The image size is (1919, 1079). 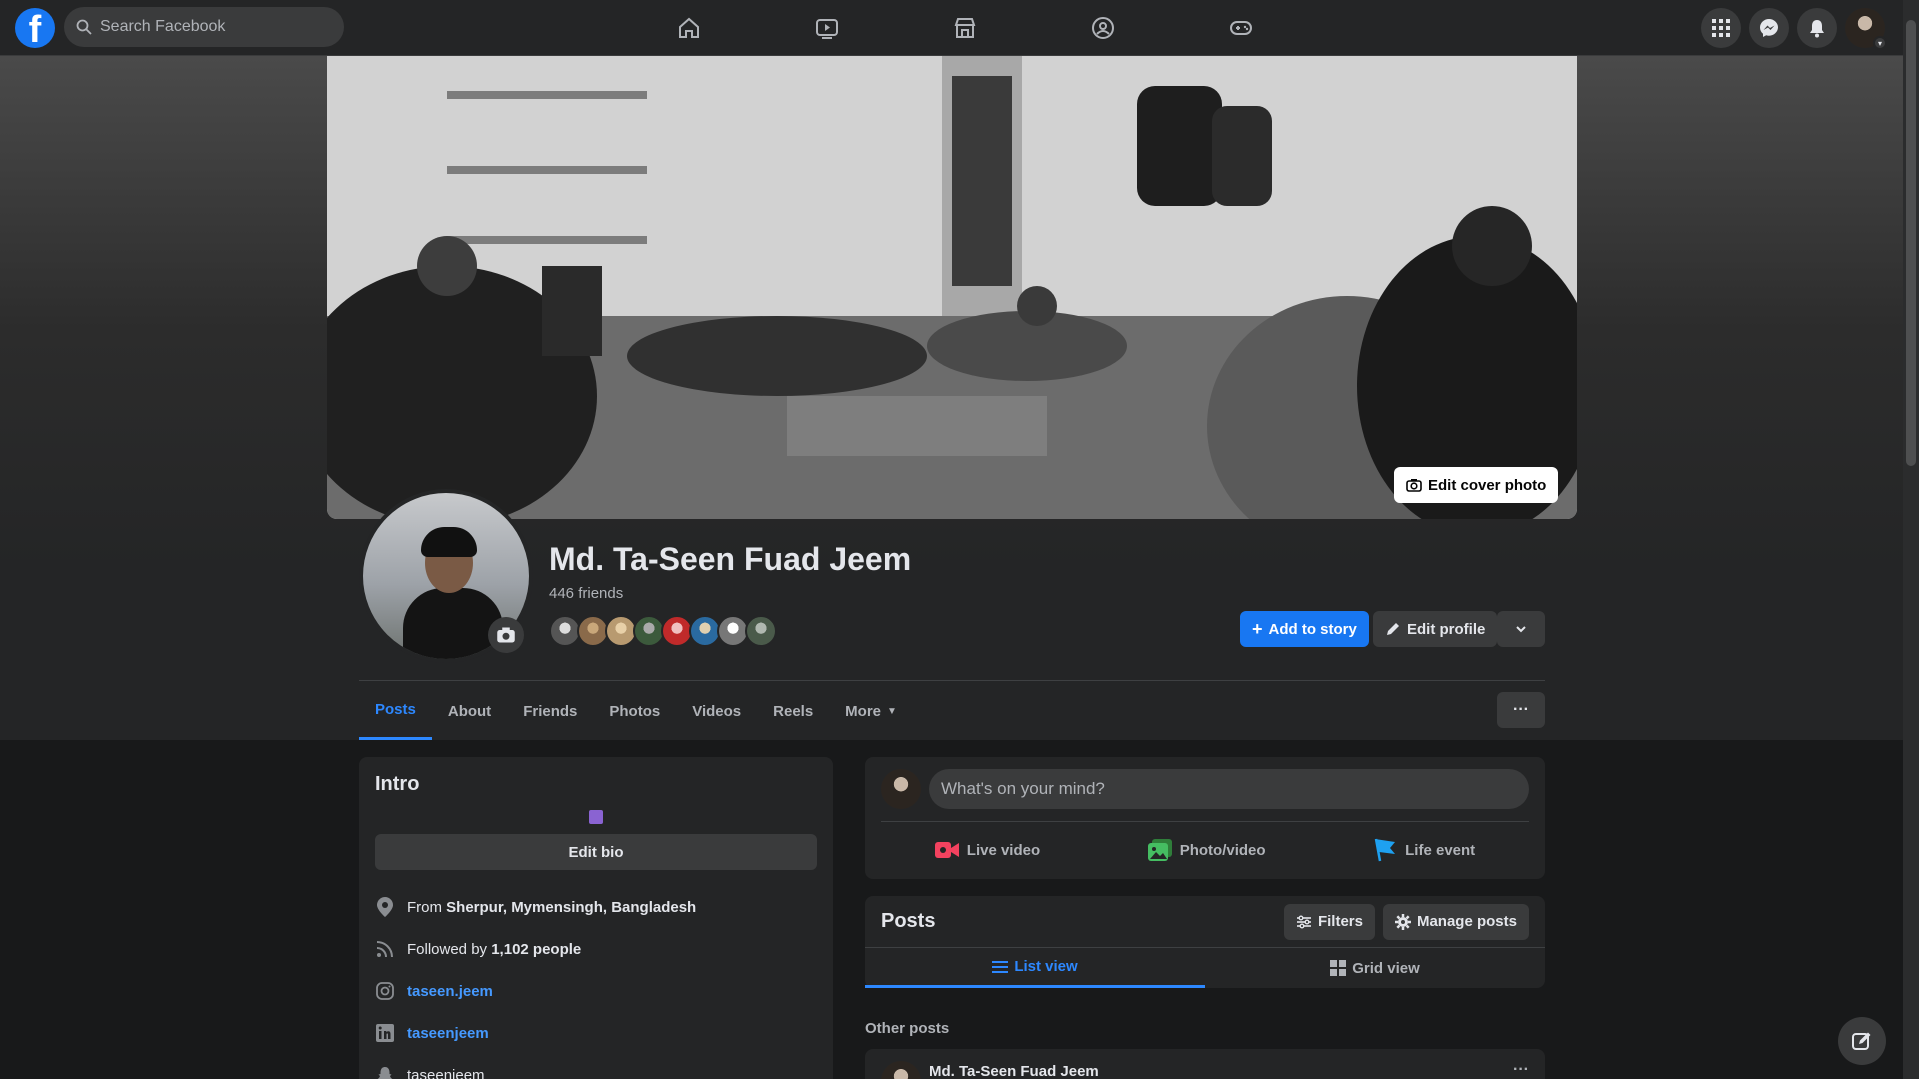 I want to click on menu-button, so click(x=1721, y=28).